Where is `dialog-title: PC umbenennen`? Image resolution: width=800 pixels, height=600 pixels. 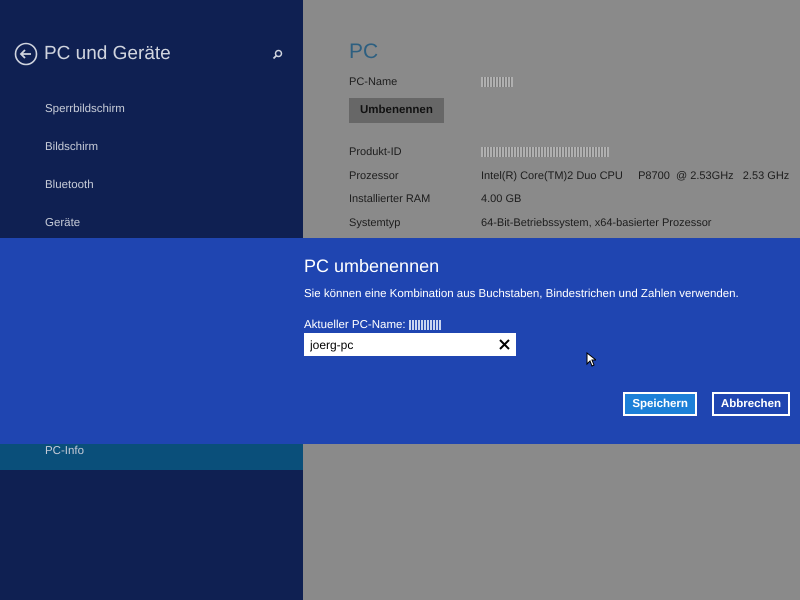
dialog-title: PC umbenennen is located at coordinates (372, 267).